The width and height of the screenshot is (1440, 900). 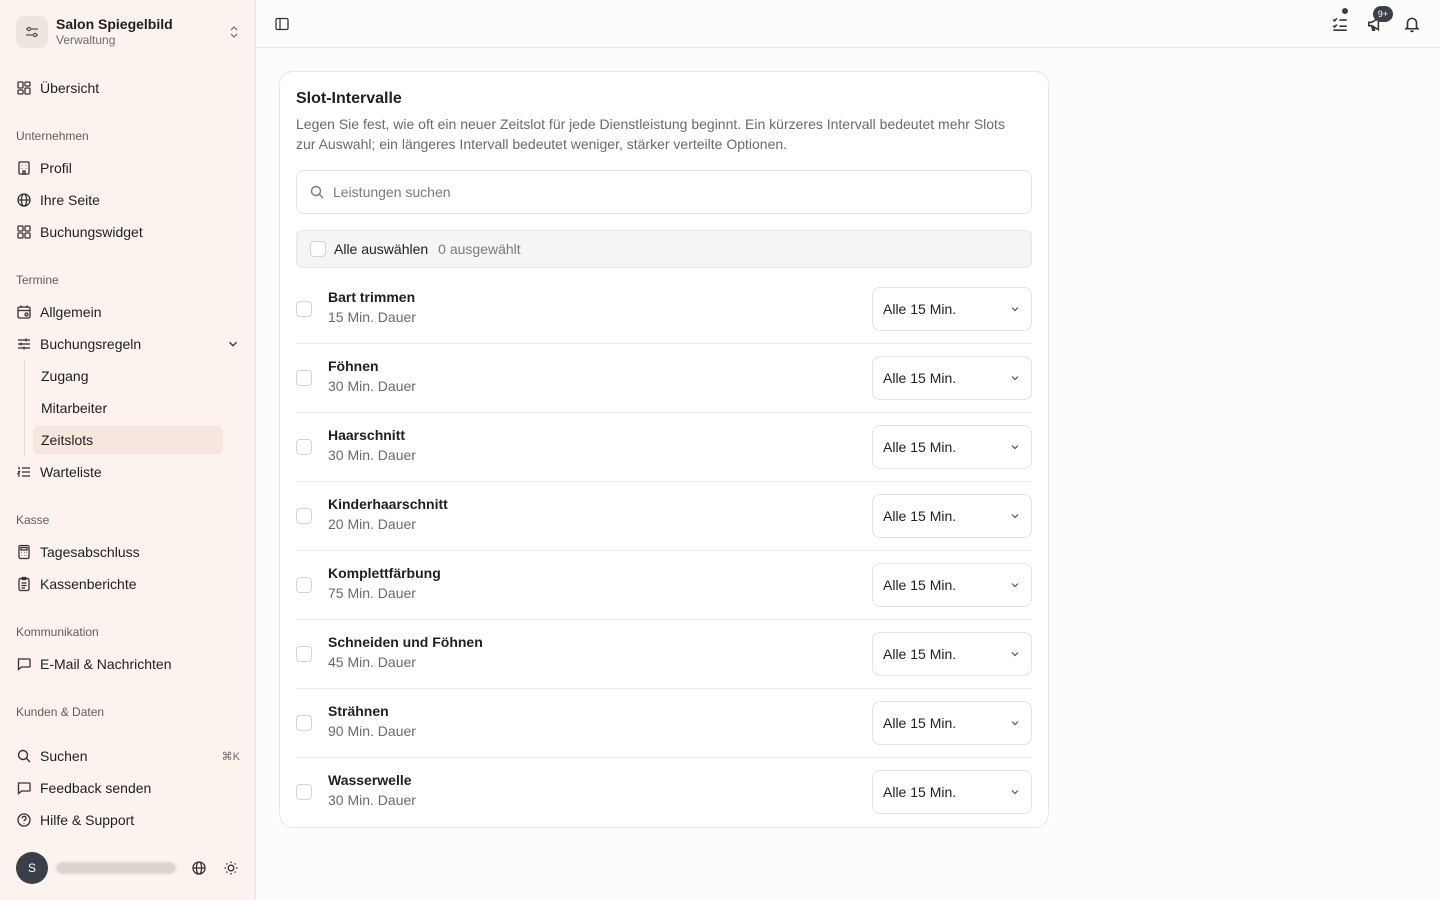 I want to click on nav-register-reports-label: Kassenberichte, so click(x=88, y=584).